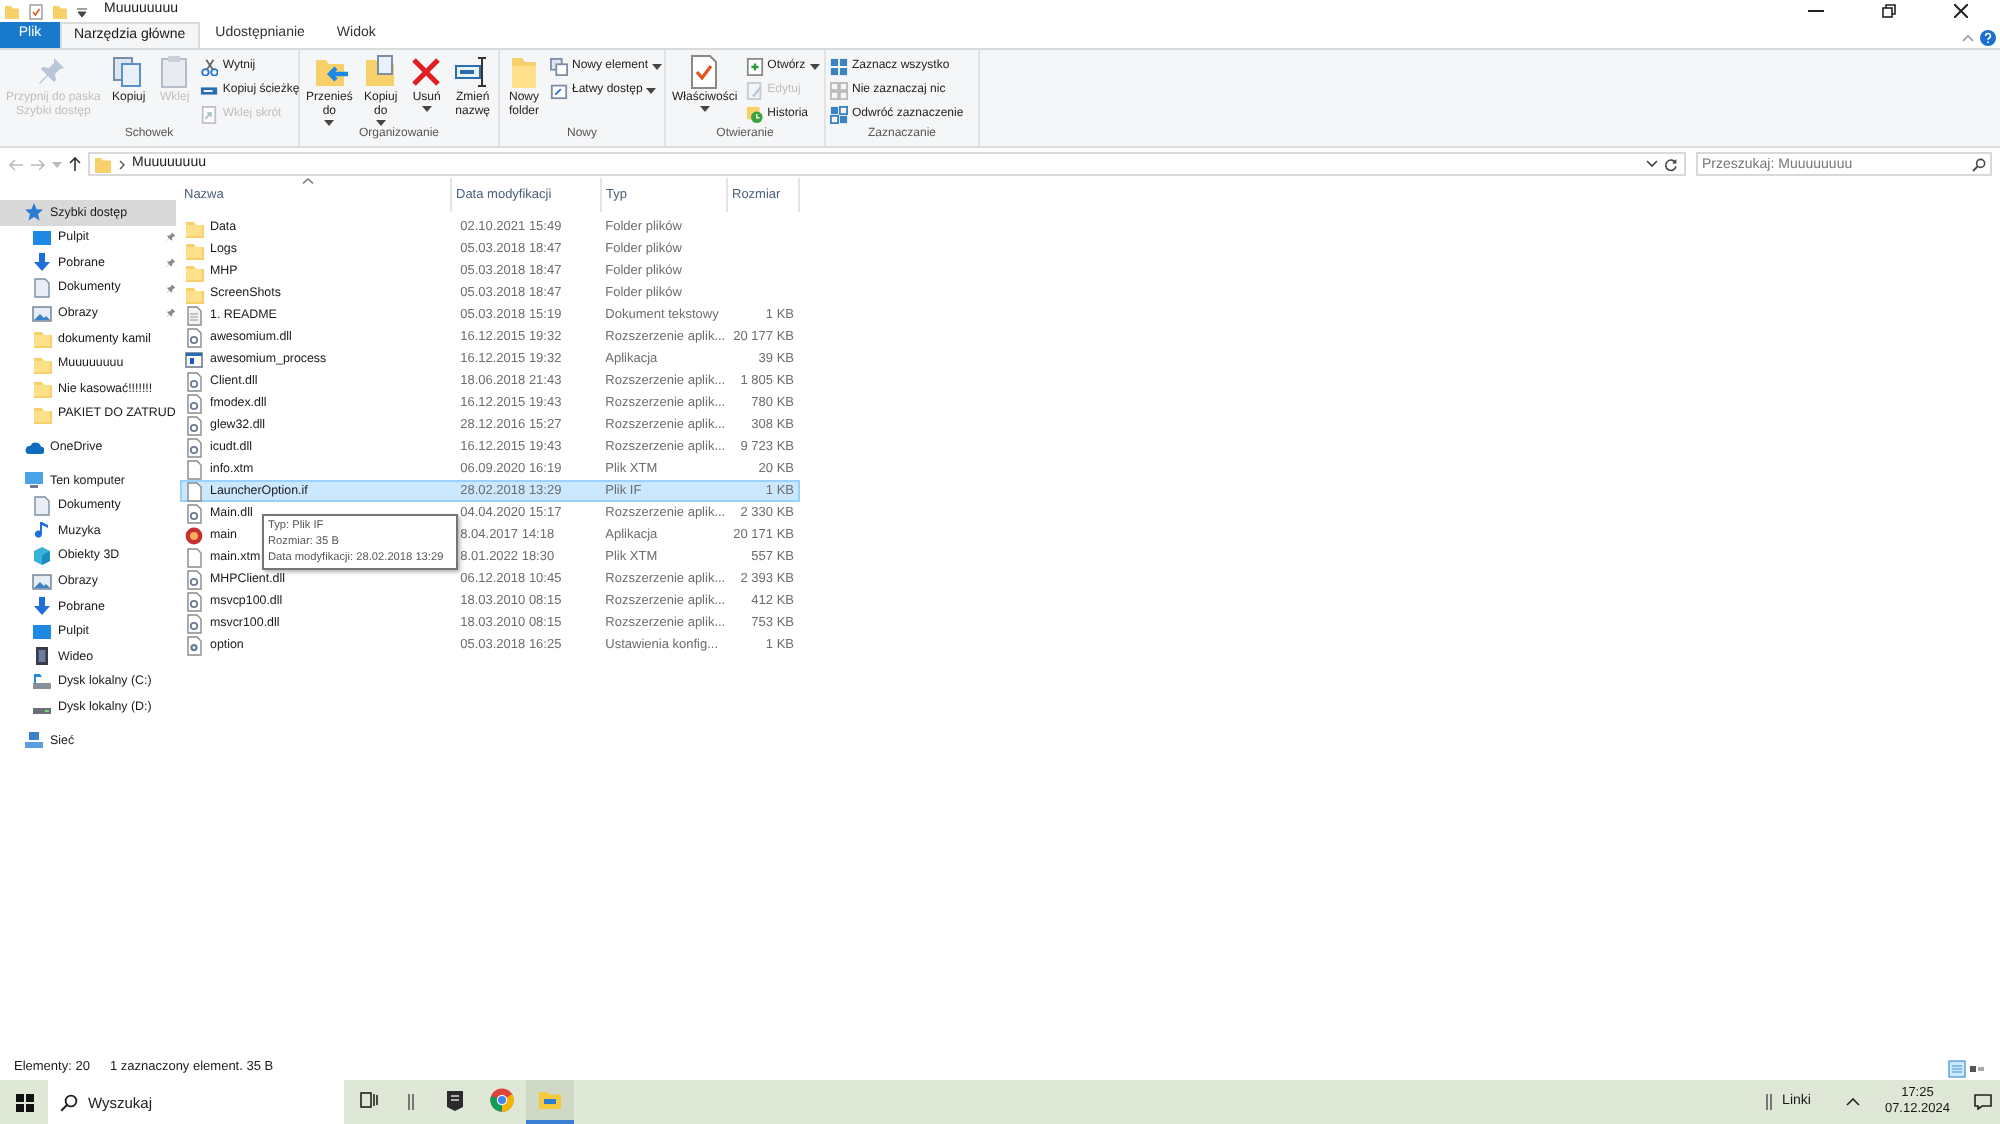 The image size is (2000, 1124). What do you see at coordinates (754, 91) in the screenshot?
I see `edit-icon` at bounding box center [754, 91].